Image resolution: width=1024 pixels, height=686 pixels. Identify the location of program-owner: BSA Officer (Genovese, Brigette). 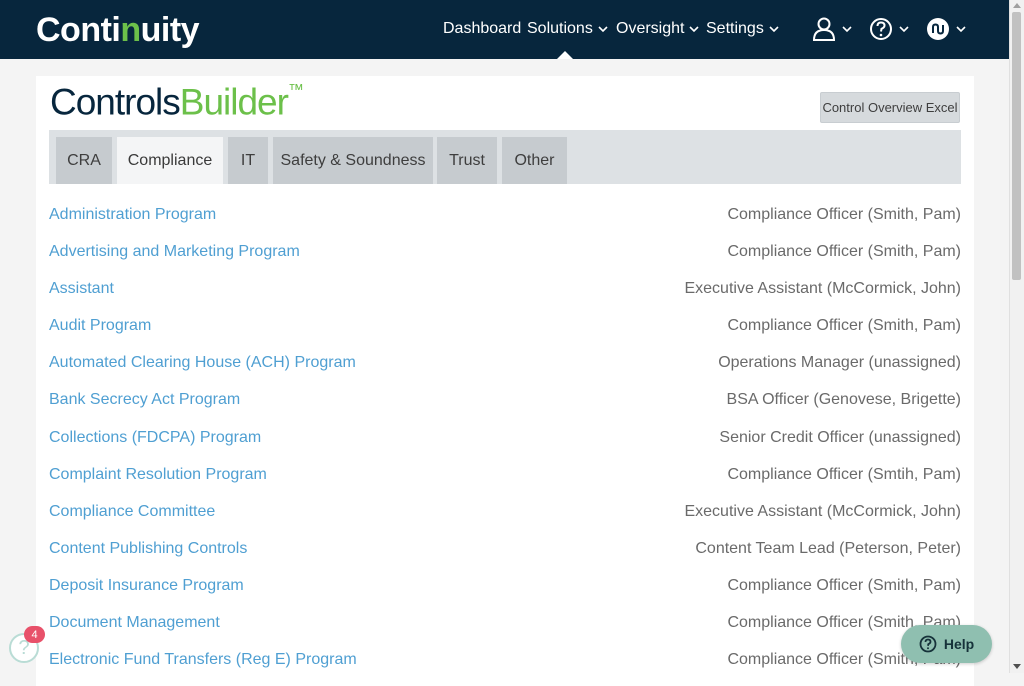
(843, 400).